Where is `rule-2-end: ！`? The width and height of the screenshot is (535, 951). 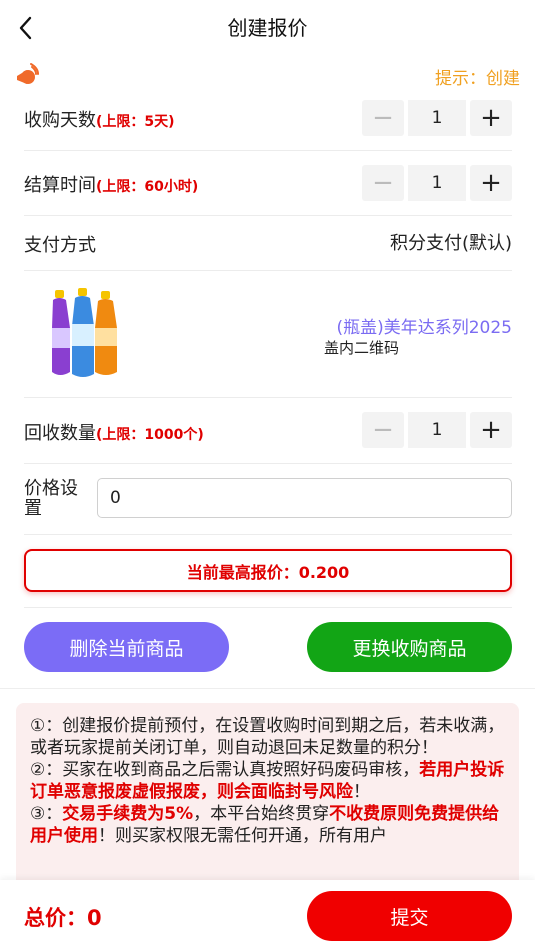
rule-2-end: ！ is located at coordinates (361, 792).